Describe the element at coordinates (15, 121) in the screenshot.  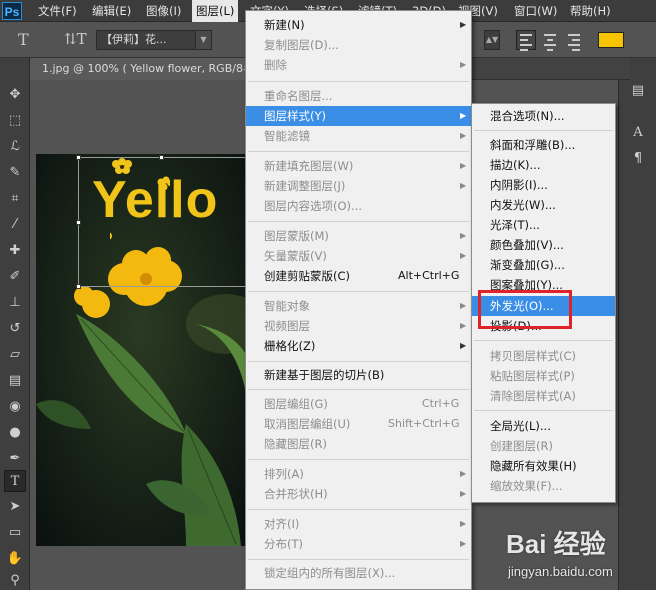
I see `marquee-tool-icon: ⬚` at that location.